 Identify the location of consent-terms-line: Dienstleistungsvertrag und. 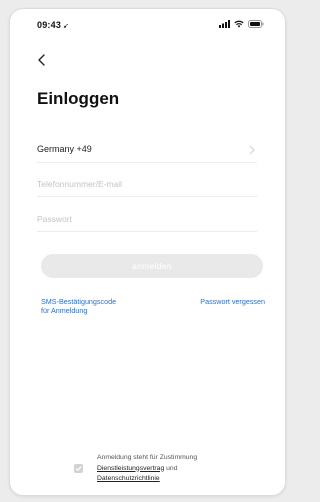
(147, 469).